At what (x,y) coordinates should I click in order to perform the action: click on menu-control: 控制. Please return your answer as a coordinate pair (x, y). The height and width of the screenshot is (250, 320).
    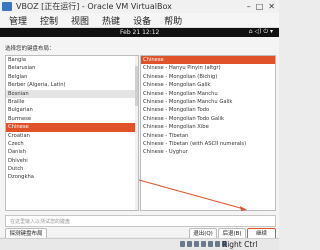
    Looking at the image, I should click on (49, 20).